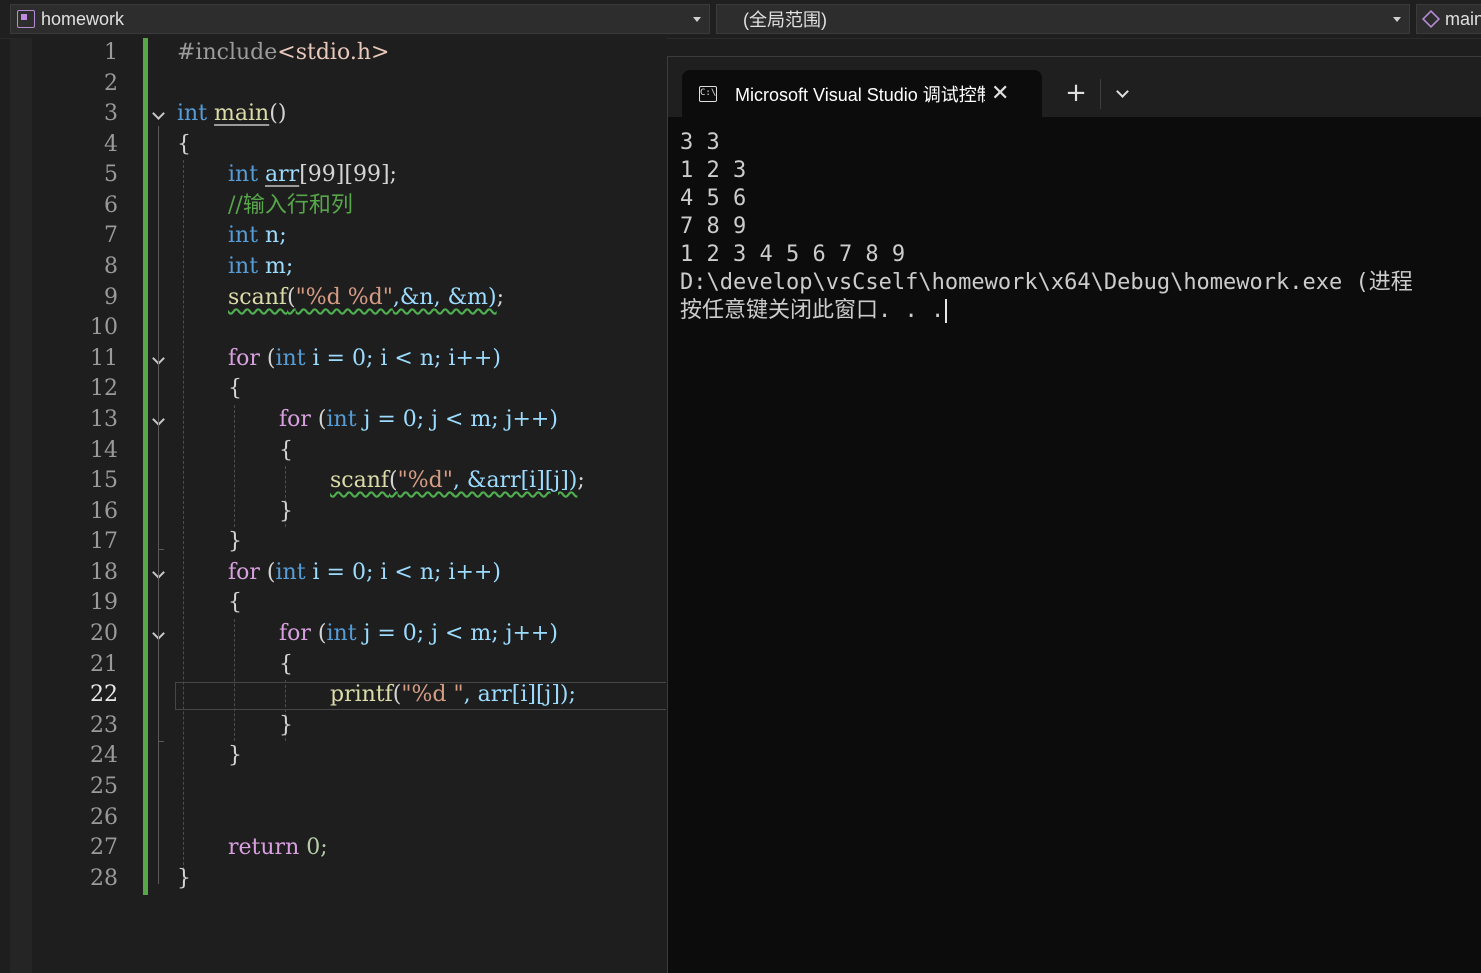  Describe the element at coordinates (1100, 94) in the screenshot. I see `divider` at that location.